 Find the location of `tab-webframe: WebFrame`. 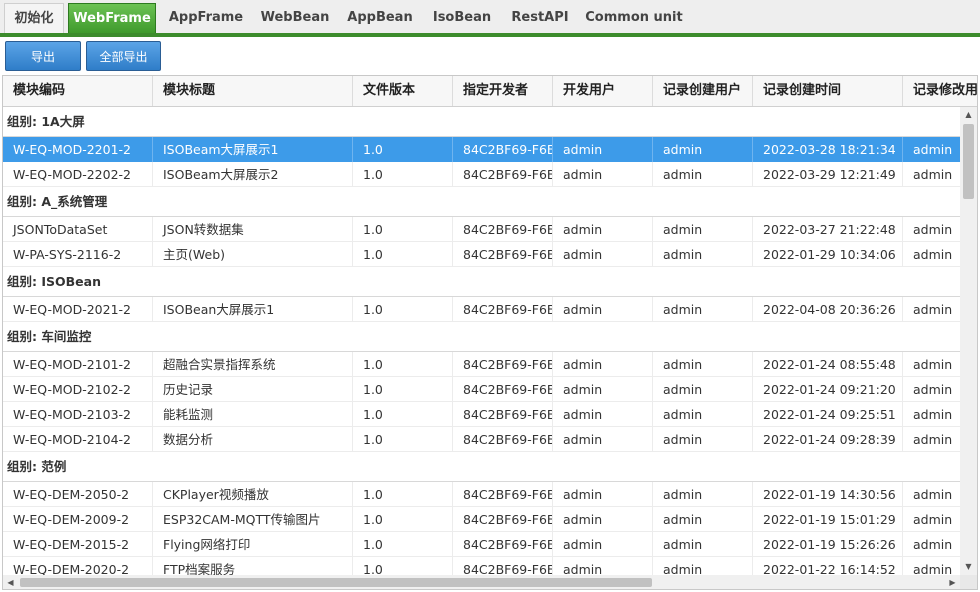

tab-webframe: WebFrame is located at coordinates (112, 18).